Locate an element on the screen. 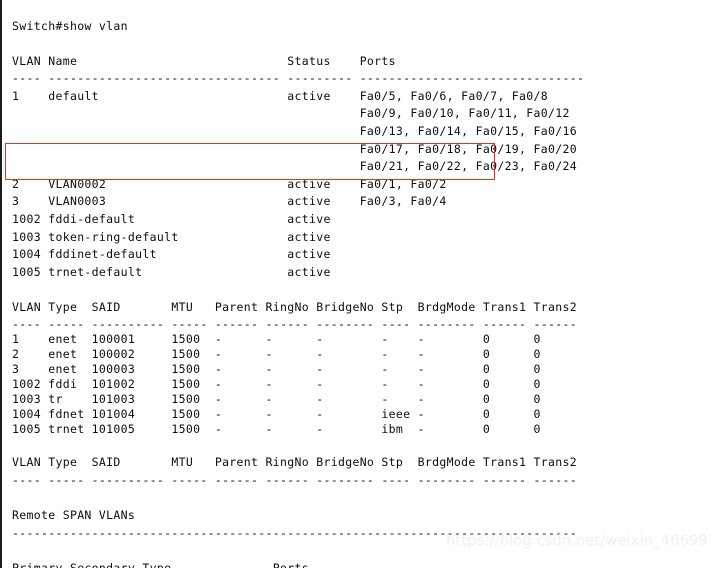  vlan-row-highlighted: 3 VLAN0003 active Fa0/3, Fa0/4 is located at coordinates (229, 201).